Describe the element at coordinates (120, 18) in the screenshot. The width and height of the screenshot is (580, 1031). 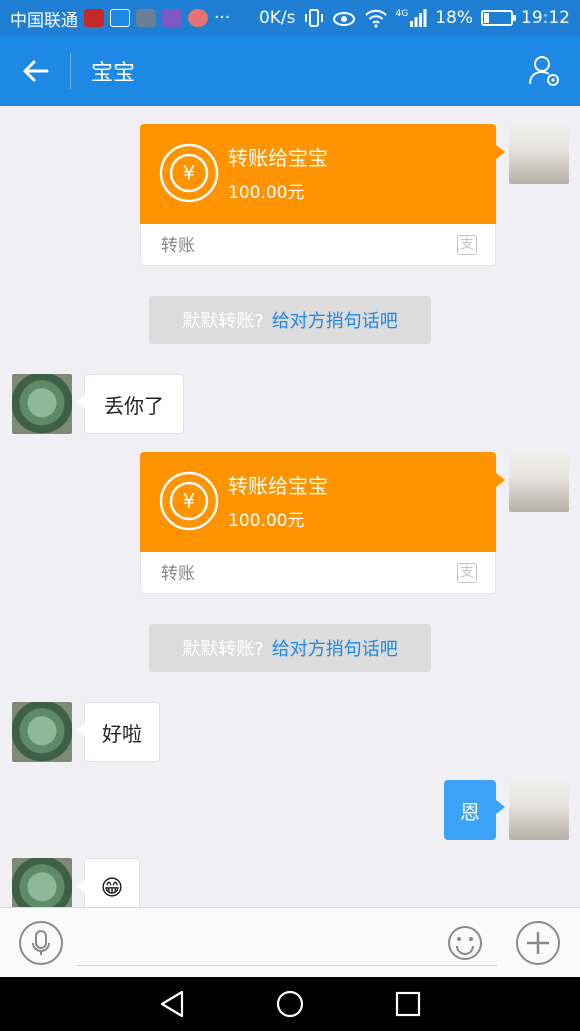
I see `alipay-notification-icon` at that location.